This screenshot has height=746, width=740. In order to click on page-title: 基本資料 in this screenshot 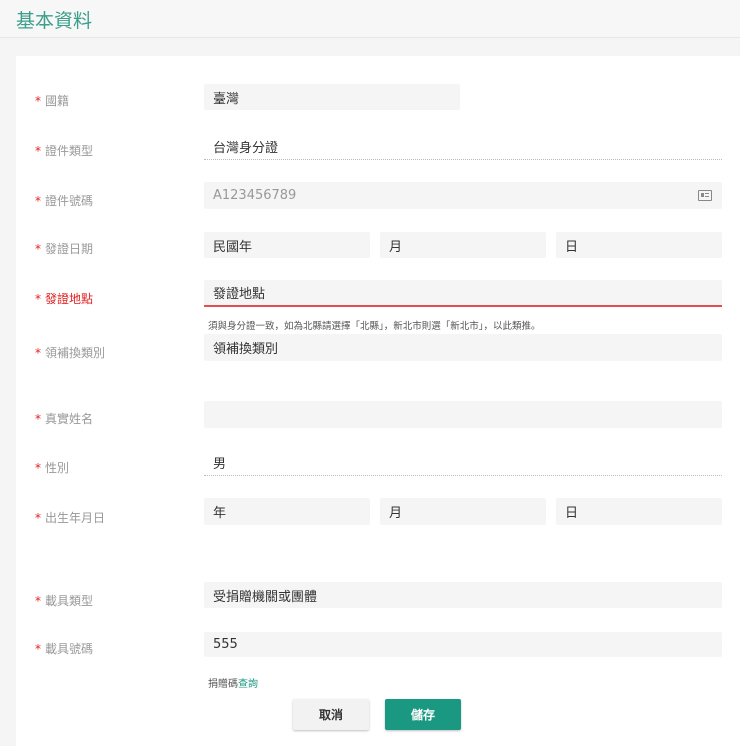, I will do `click(54, 21)`.